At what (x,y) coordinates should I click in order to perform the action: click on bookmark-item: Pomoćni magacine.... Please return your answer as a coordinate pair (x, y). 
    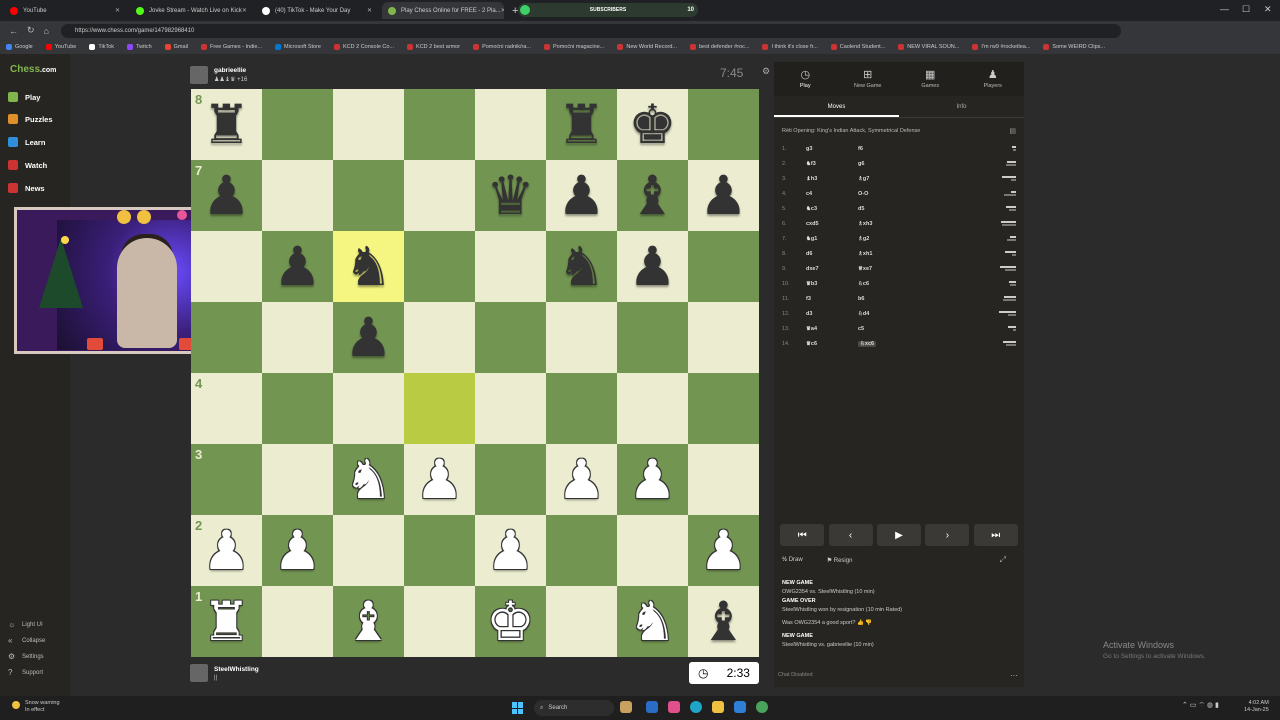
    Looking at the image, I should click on (573, 47).